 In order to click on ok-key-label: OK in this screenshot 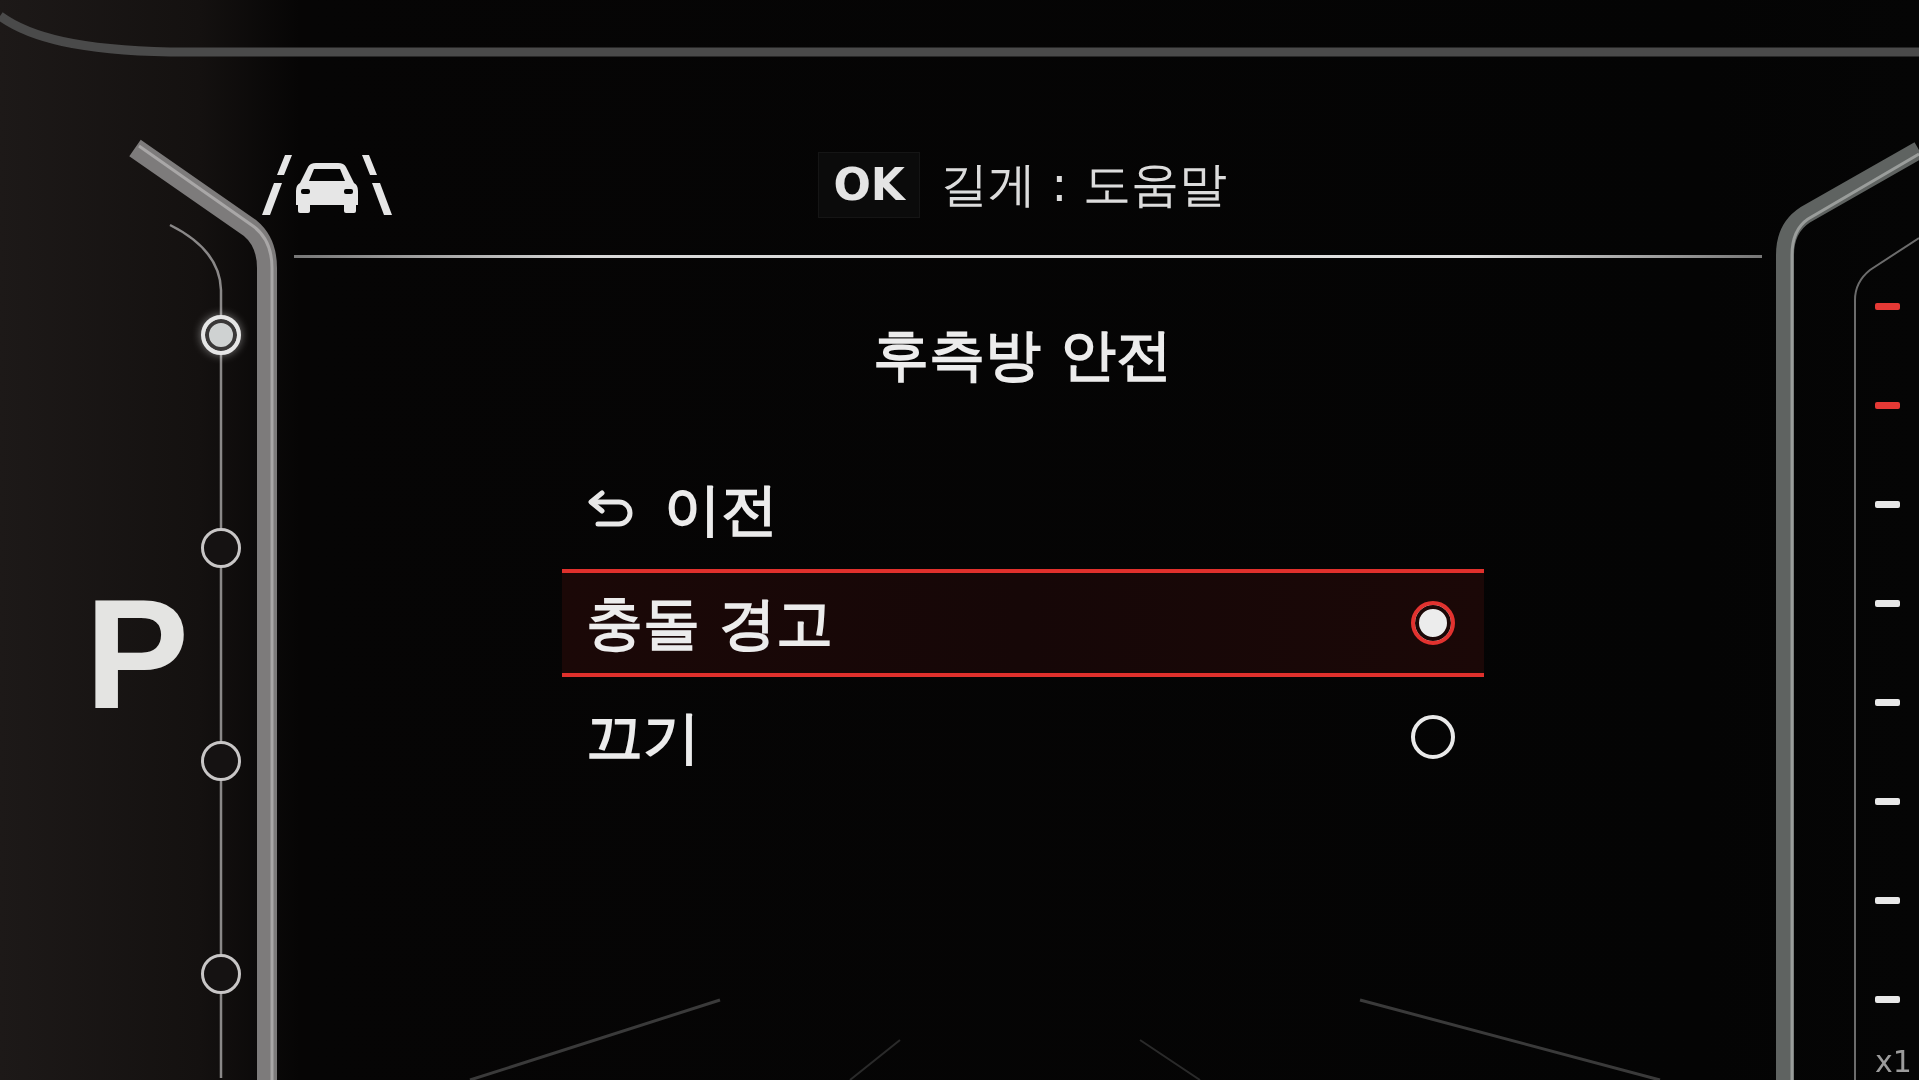, I will do `click(869, 185)`.